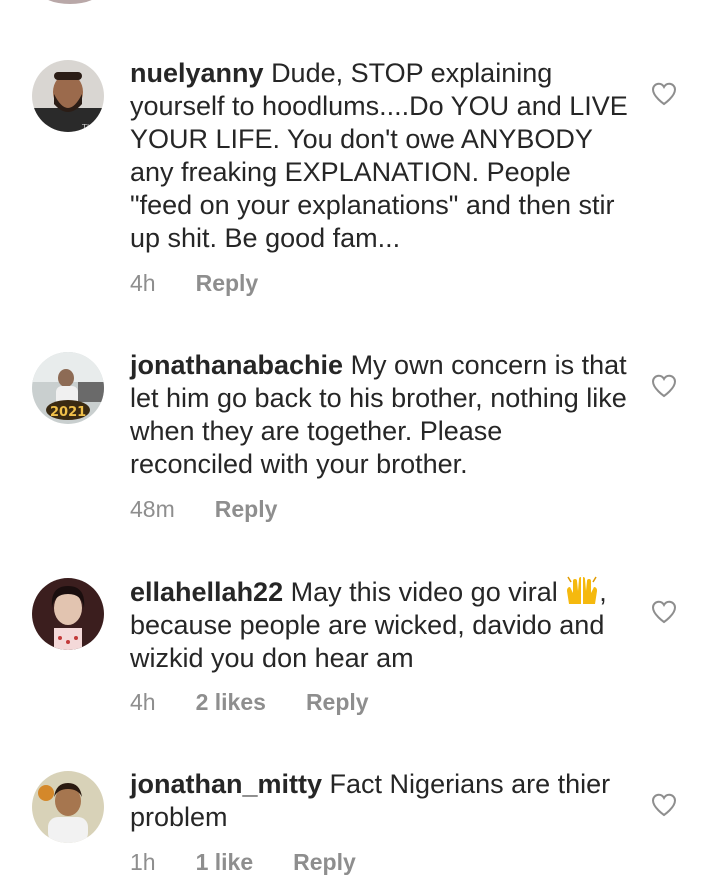  I want to click on raising-hands-icon, so click(582, 589).